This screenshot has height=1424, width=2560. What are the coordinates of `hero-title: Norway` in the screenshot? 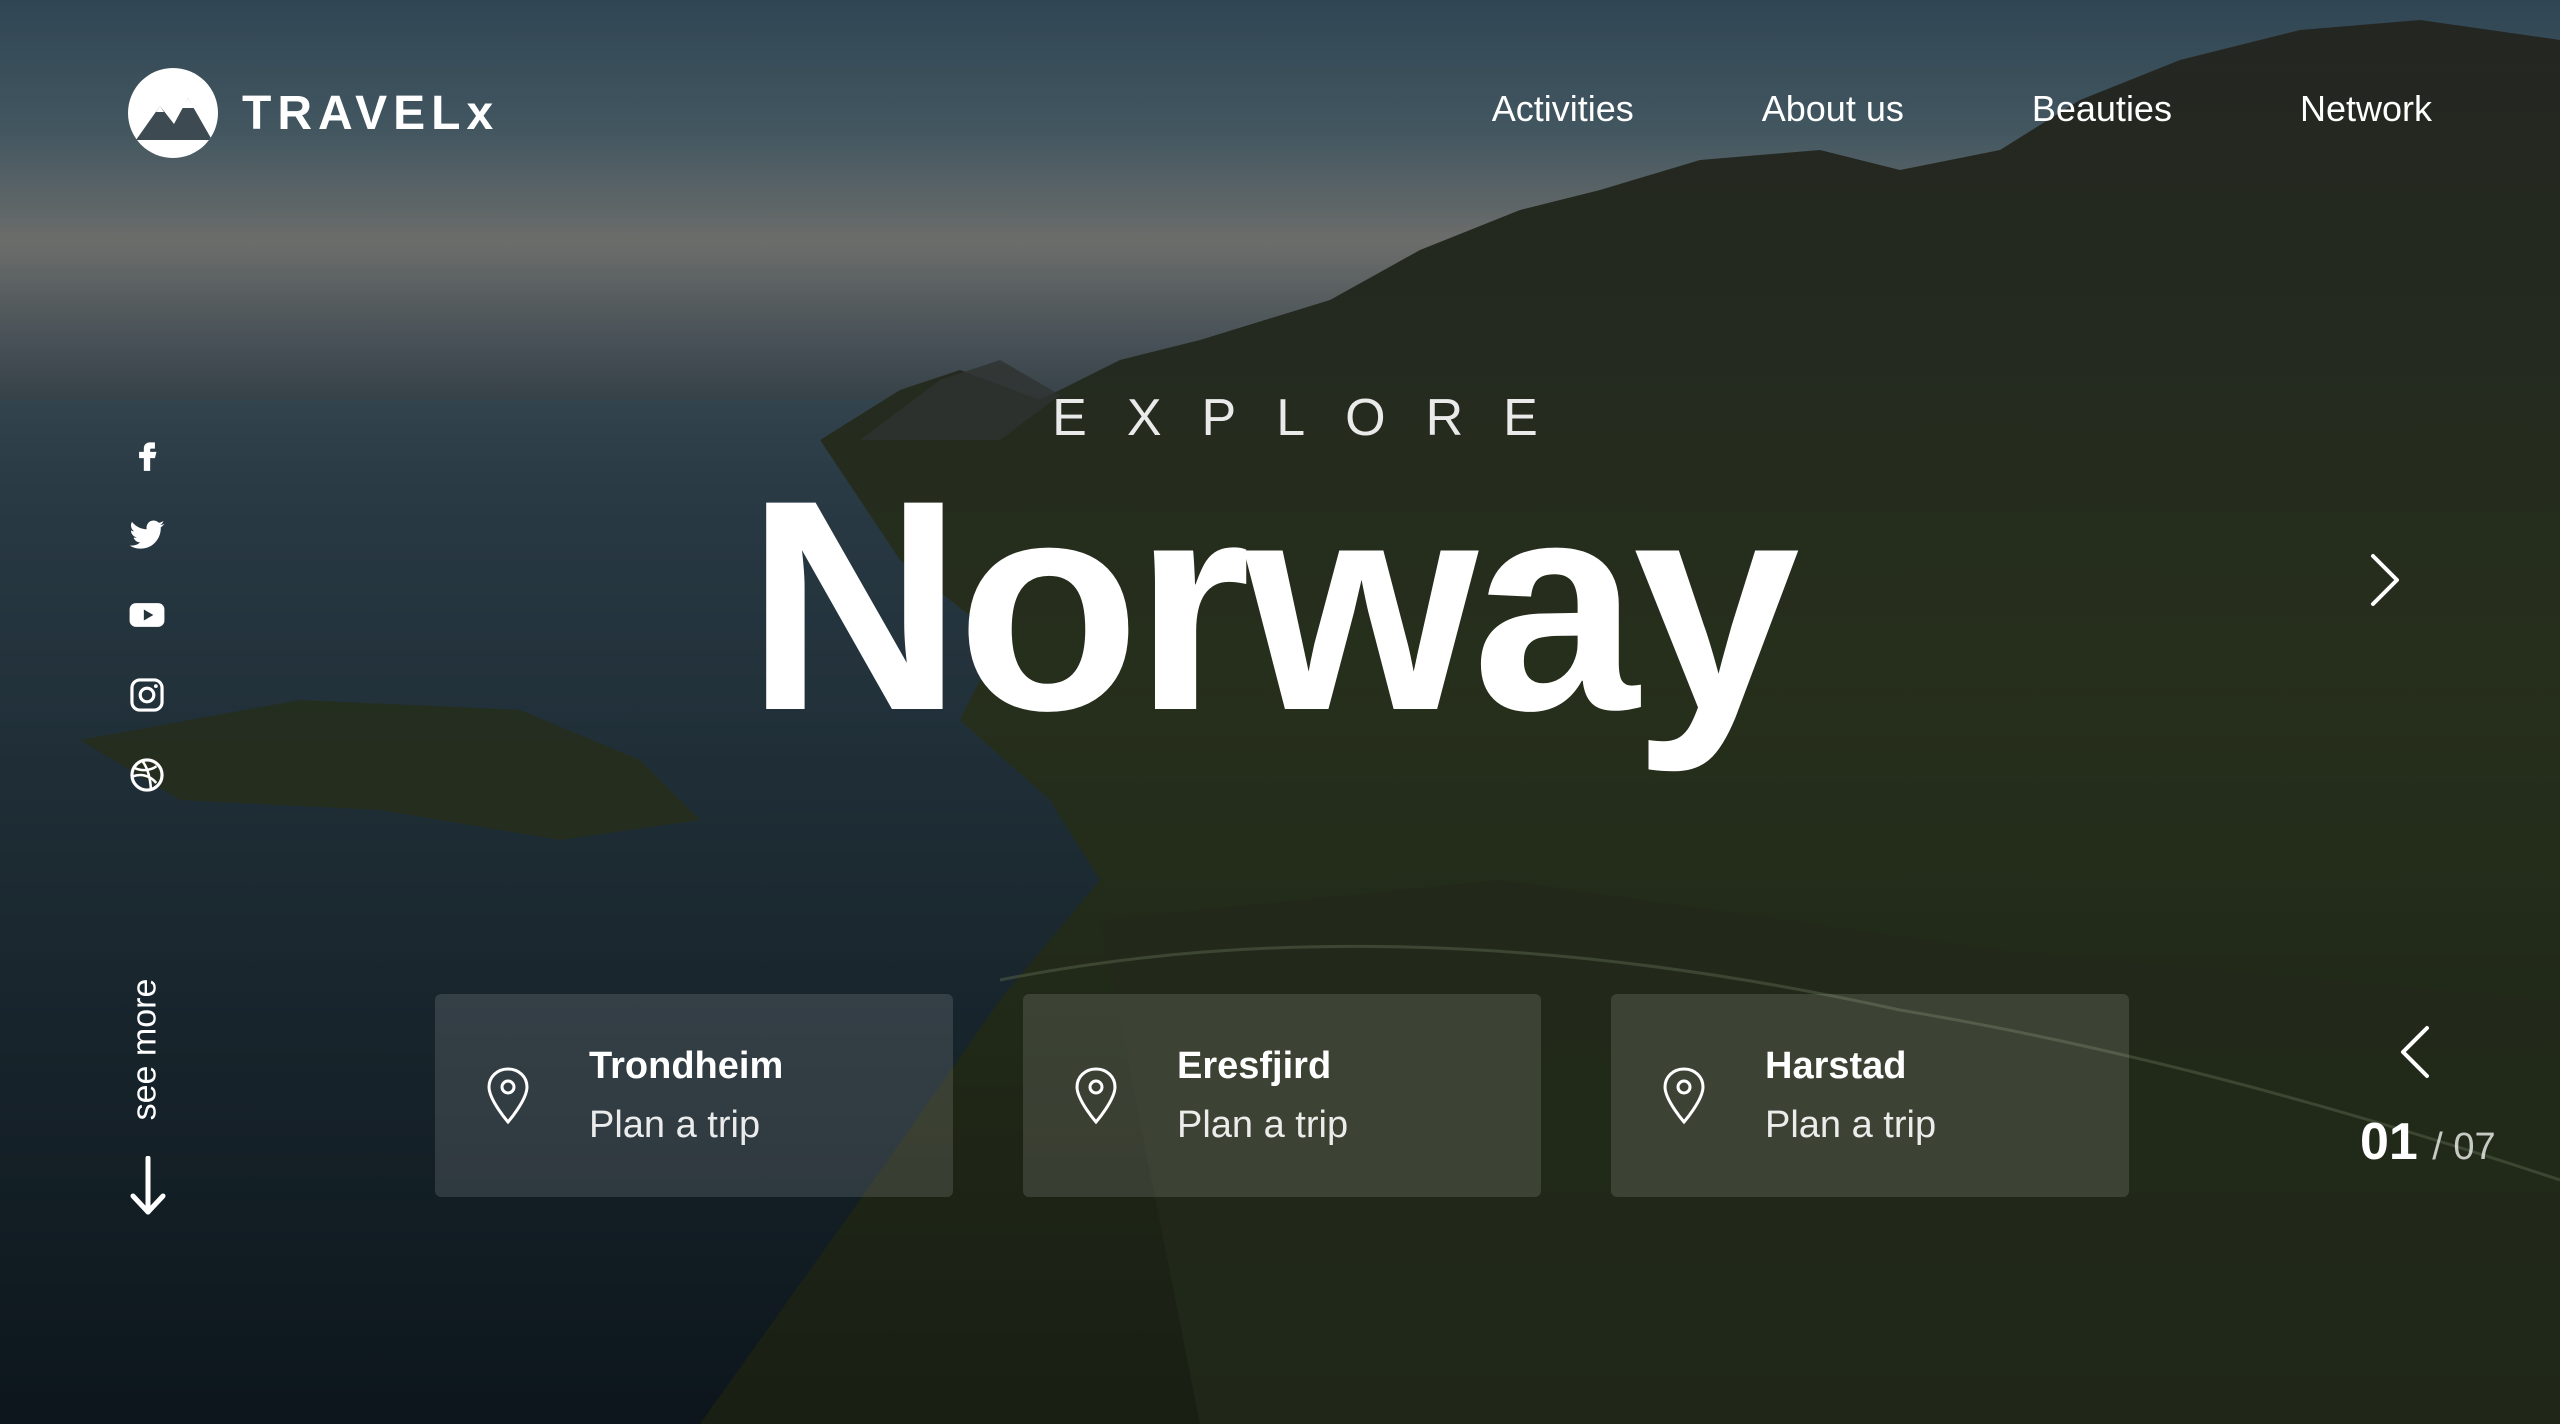 It's located at (1273, 605).